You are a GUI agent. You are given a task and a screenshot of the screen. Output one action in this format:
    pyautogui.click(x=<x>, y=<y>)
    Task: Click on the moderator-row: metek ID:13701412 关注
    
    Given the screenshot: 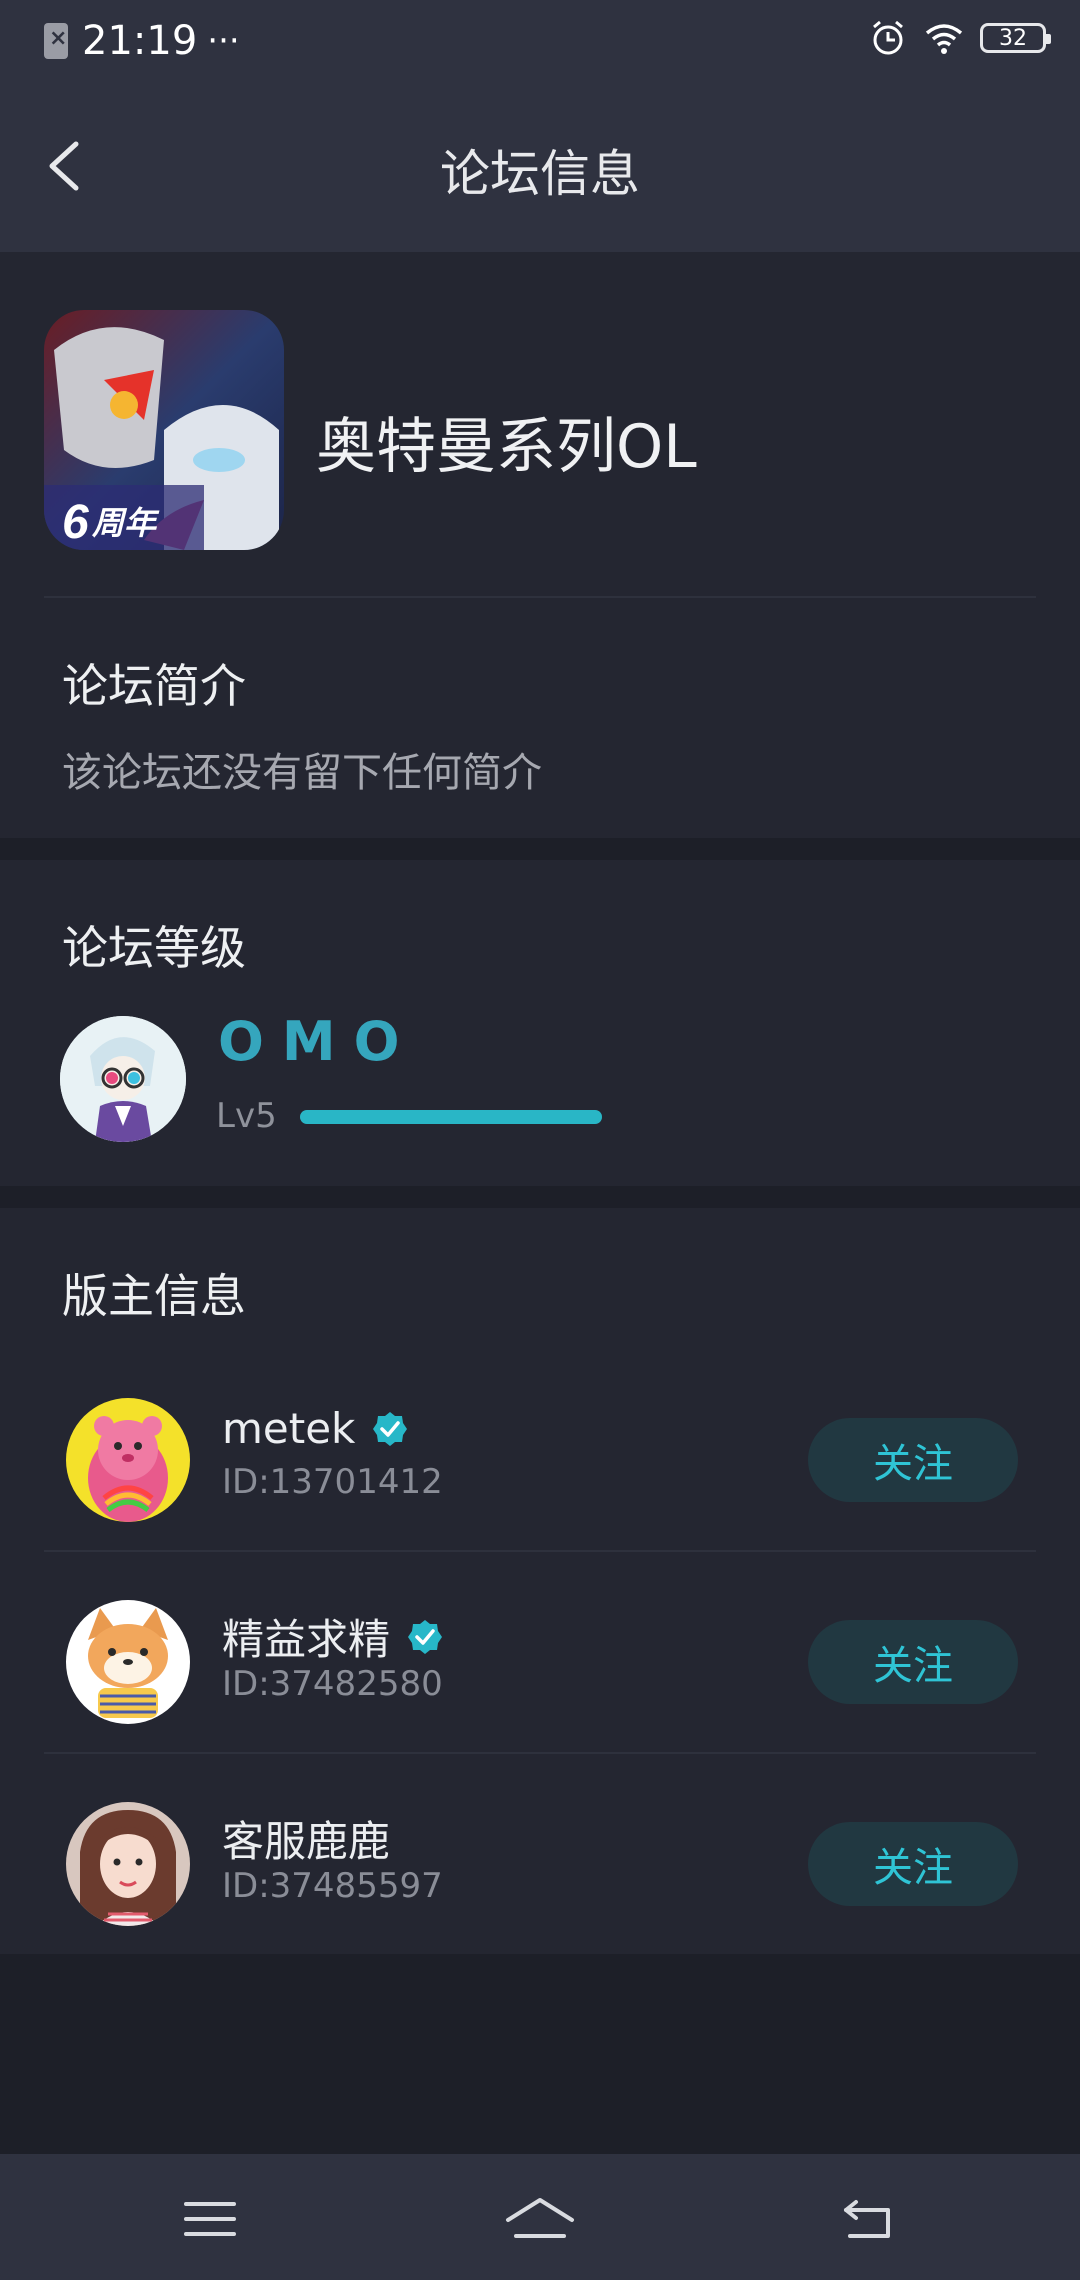 What is the action you would take?
    pyautogui.click(x=540, y=1459)
    